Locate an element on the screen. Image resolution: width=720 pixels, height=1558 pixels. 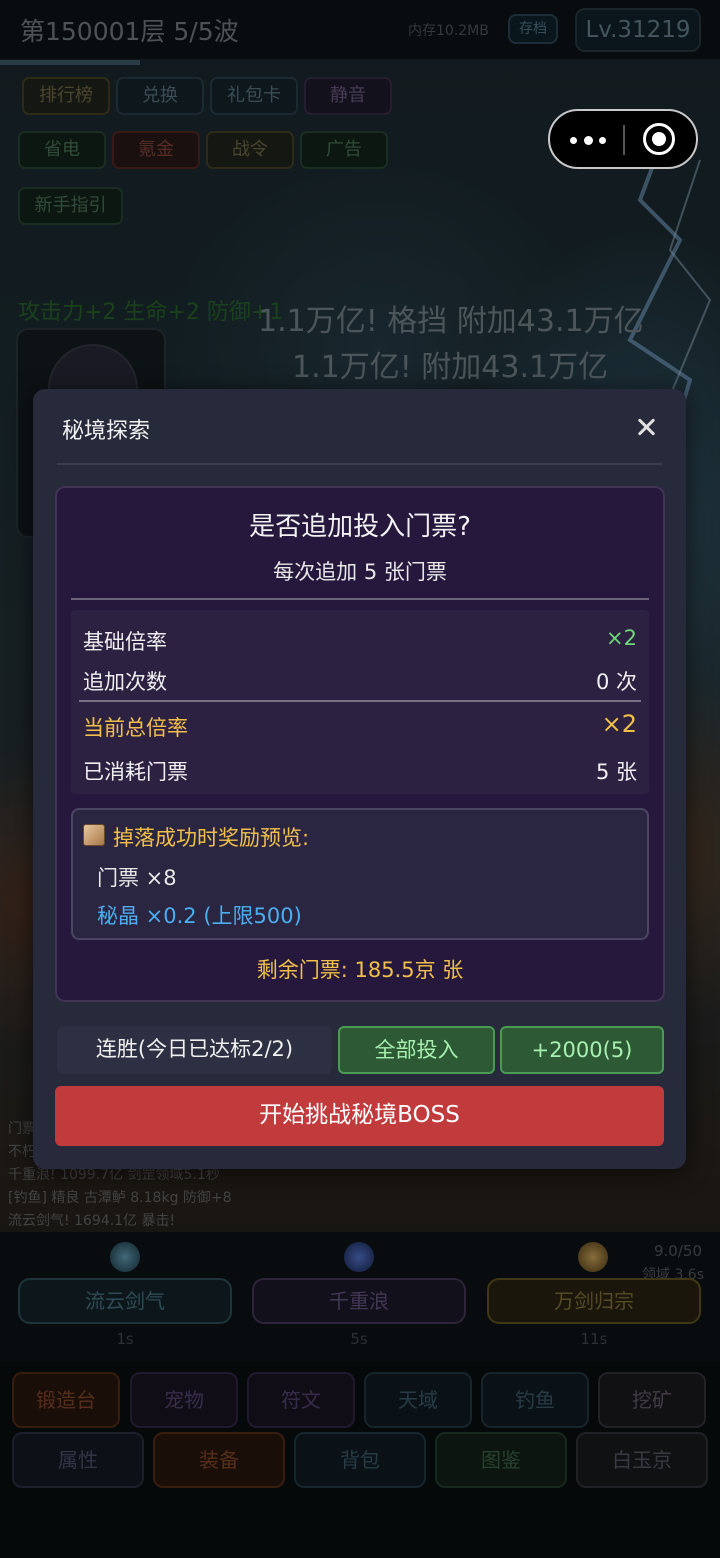
miniprogram-capsule is located at coordinates (623, 139).